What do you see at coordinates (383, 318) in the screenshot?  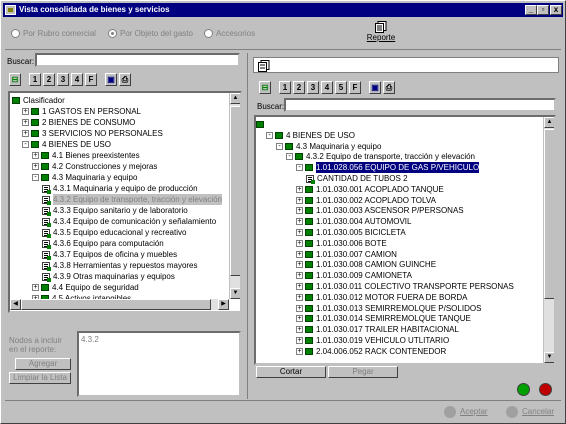 I see `tree-node: +1.01.030.014 SEMIRREMOLQUE TANQUE` at bounding box center [383, 318].